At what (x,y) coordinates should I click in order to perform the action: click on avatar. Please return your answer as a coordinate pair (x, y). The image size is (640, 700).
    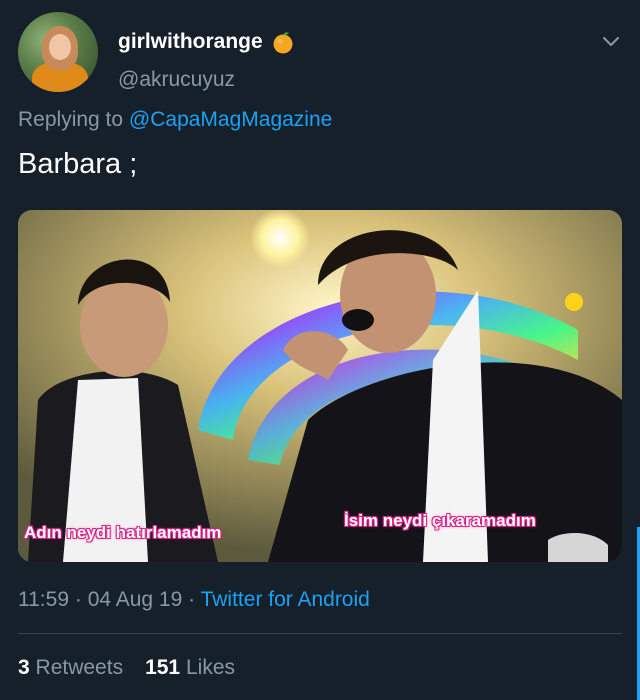
    Looking at the image, I should click on (58, 52).